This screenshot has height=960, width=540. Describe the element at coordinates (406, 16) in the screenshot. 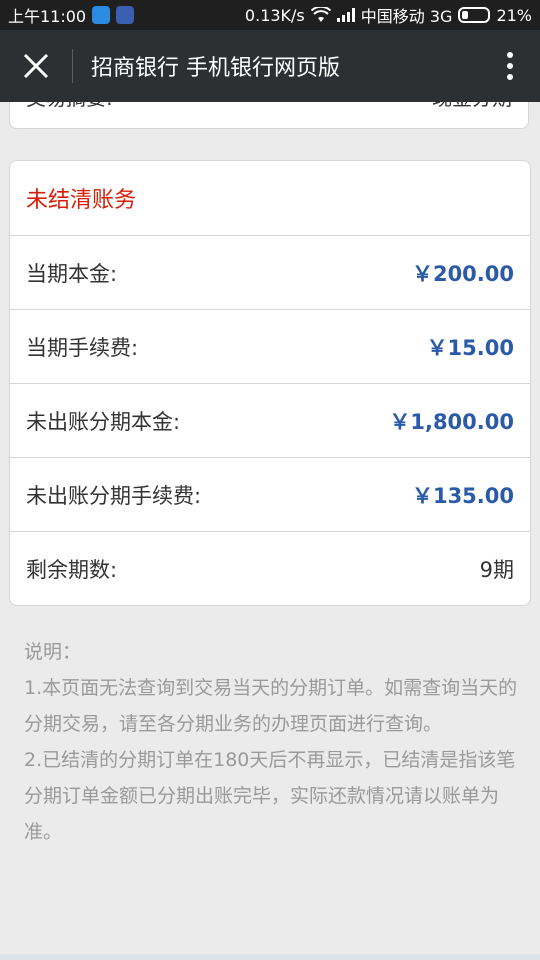

I see `carrier-label: 中国移动 3G` at that location.